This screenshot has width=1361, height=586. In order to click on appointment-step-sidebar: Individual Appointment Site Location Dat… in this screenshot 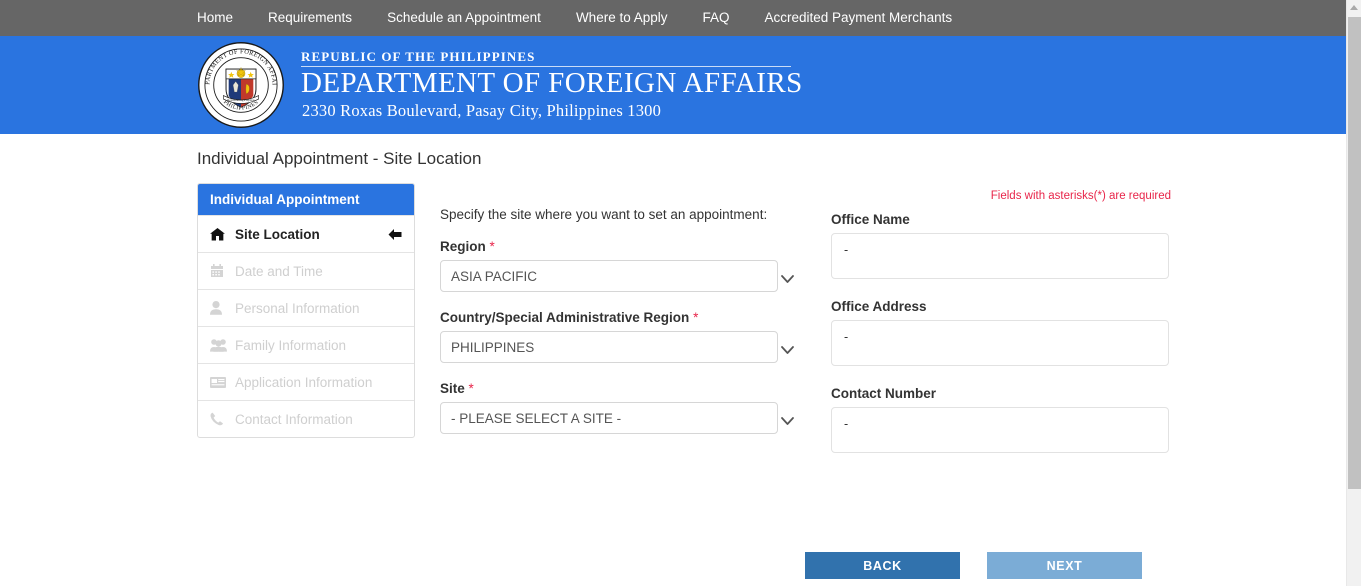, I will do `click(306, 310)`.